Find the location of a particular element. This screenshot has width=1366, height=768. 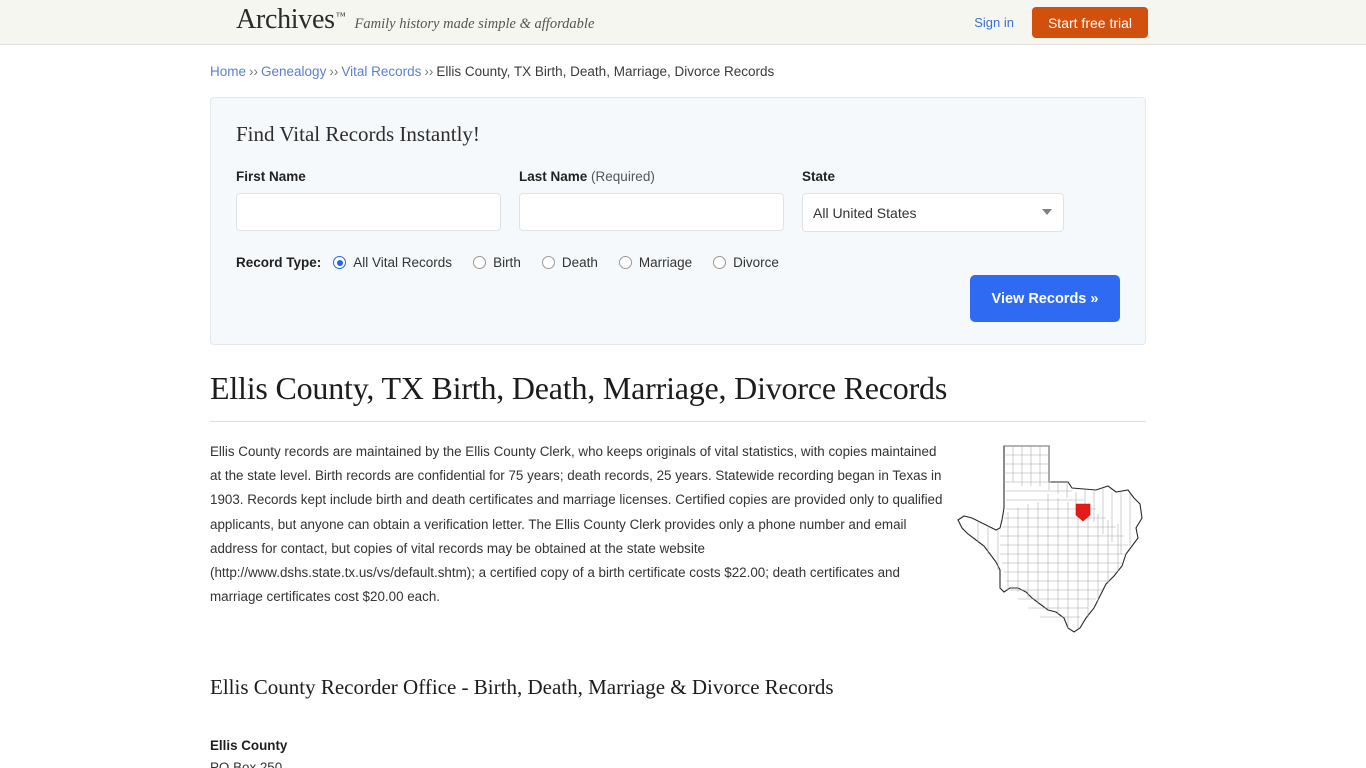

radio-marriage: Marriage is located at coordinates (655, 262).